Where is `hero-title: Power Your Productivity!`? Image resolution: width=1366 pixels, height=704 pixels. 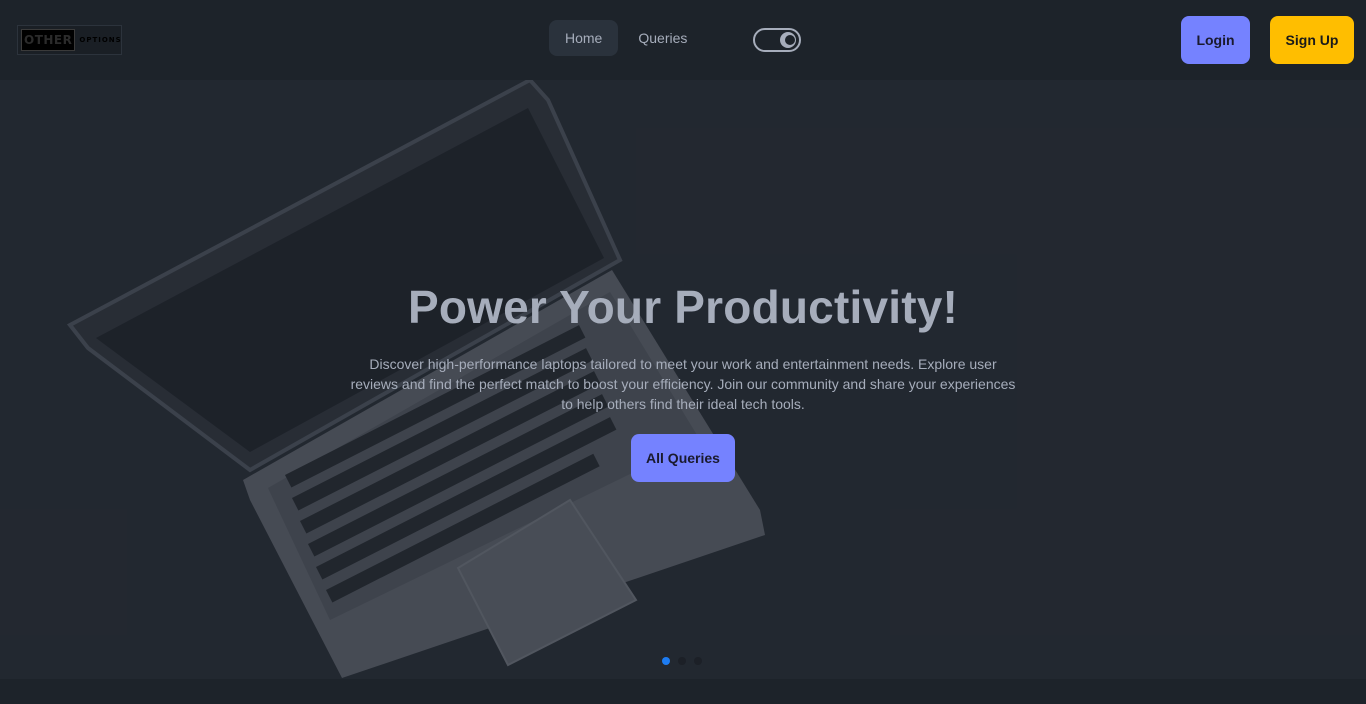
hero-title: Power Your Productivity! is located at coordinates (683, 307).